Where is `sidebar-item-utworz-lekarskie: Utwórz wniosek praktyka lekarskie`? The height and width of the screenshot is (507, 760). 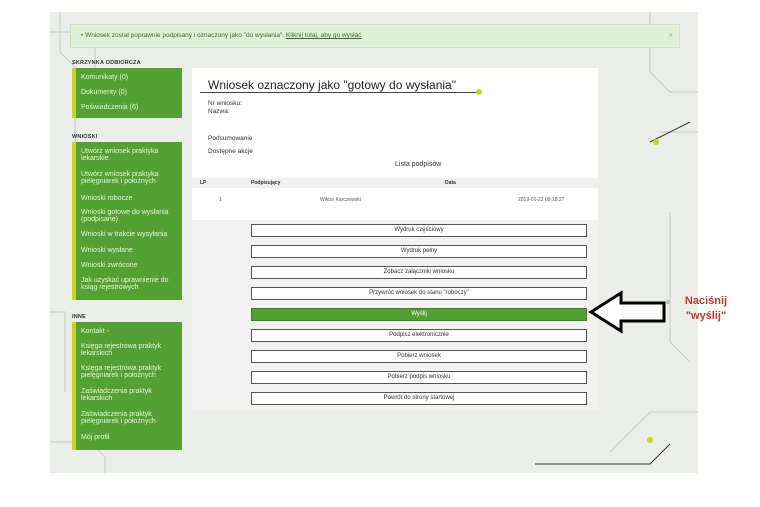
sidebar-item-utworz-lekarskie: Utwórz wniosek praktyka lekarskie is located at coordinates (128, 155).